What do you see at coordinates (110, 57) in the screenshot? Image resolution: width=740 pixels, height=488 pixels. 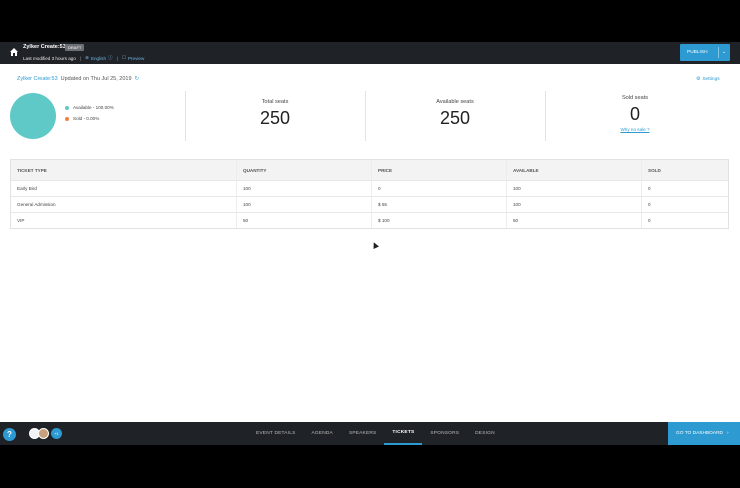 I see `info-icon: ⓘ` at bounding box center [110, 57].